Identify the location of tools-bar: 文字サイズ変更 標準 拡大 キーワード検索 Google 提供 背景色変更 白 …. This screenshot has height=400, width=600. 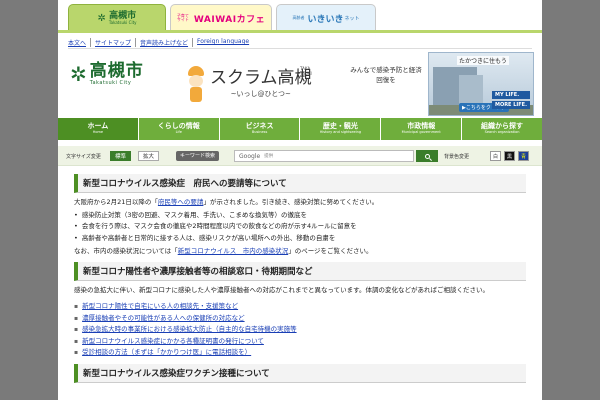
(300, 156).